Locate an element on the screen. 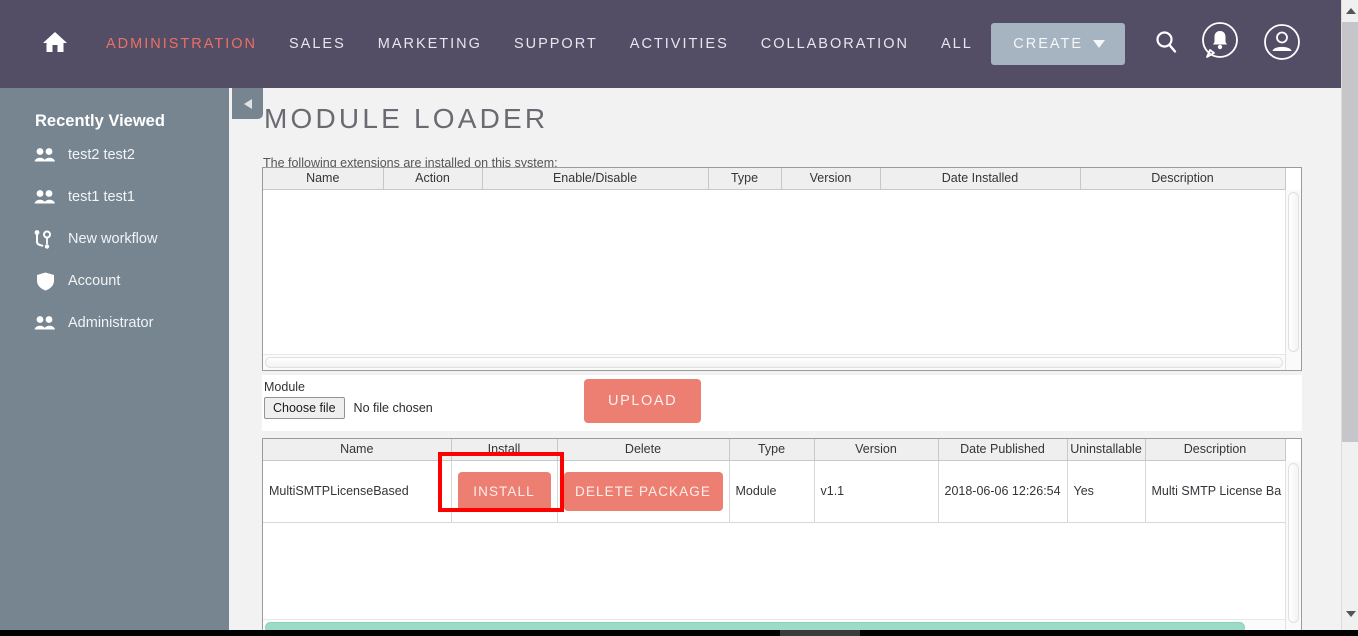 Image resolution: width=1358 pixels, height=636 pixels. collapse-sidebar-icon is located at coordinates (247, 103).